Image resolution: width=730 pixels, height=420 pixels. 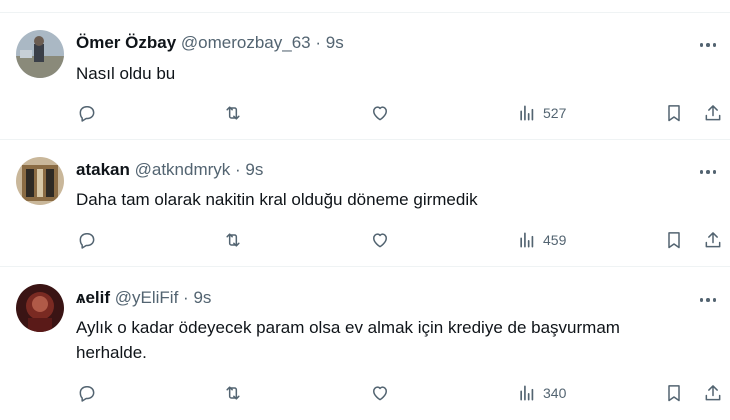 I want to click on views-count: 527, so click(x=555, y=113).